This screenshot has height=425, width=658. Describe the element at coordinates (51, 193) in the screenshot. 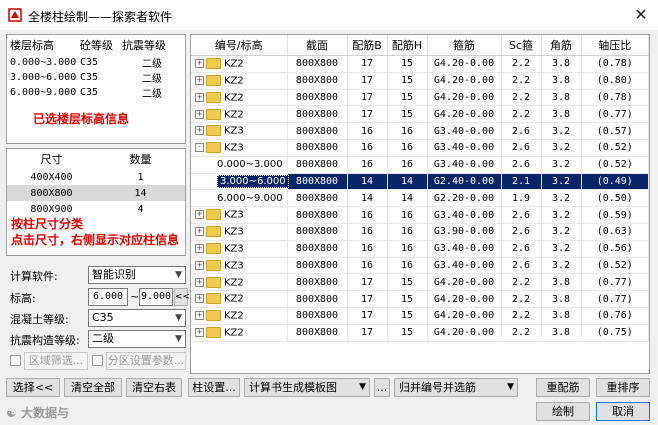

I see `size-value: 800X800` at that location.